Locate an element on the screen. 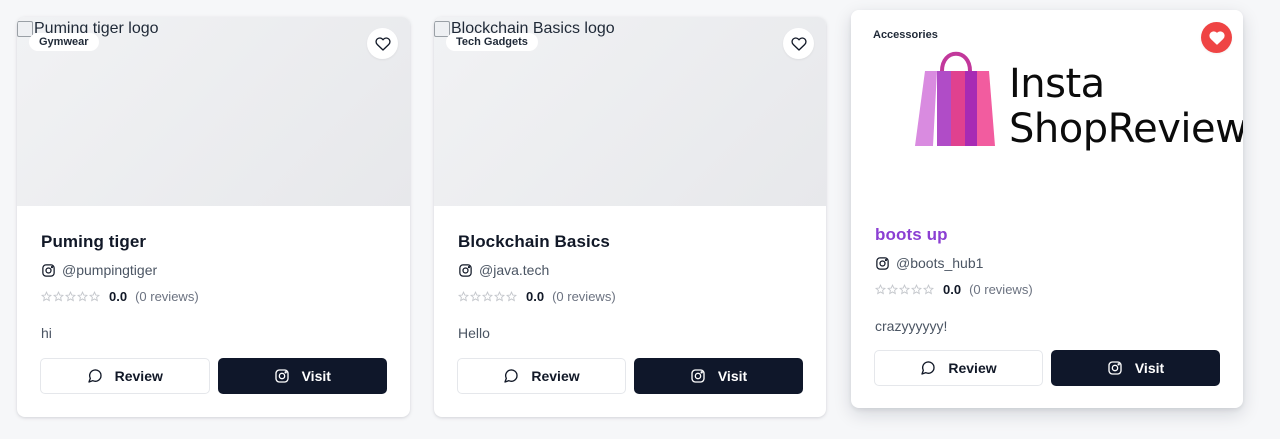 The width and height of the screenshot is (1280, 439). brand-line: Insta is located at coordinates (1057, 84).